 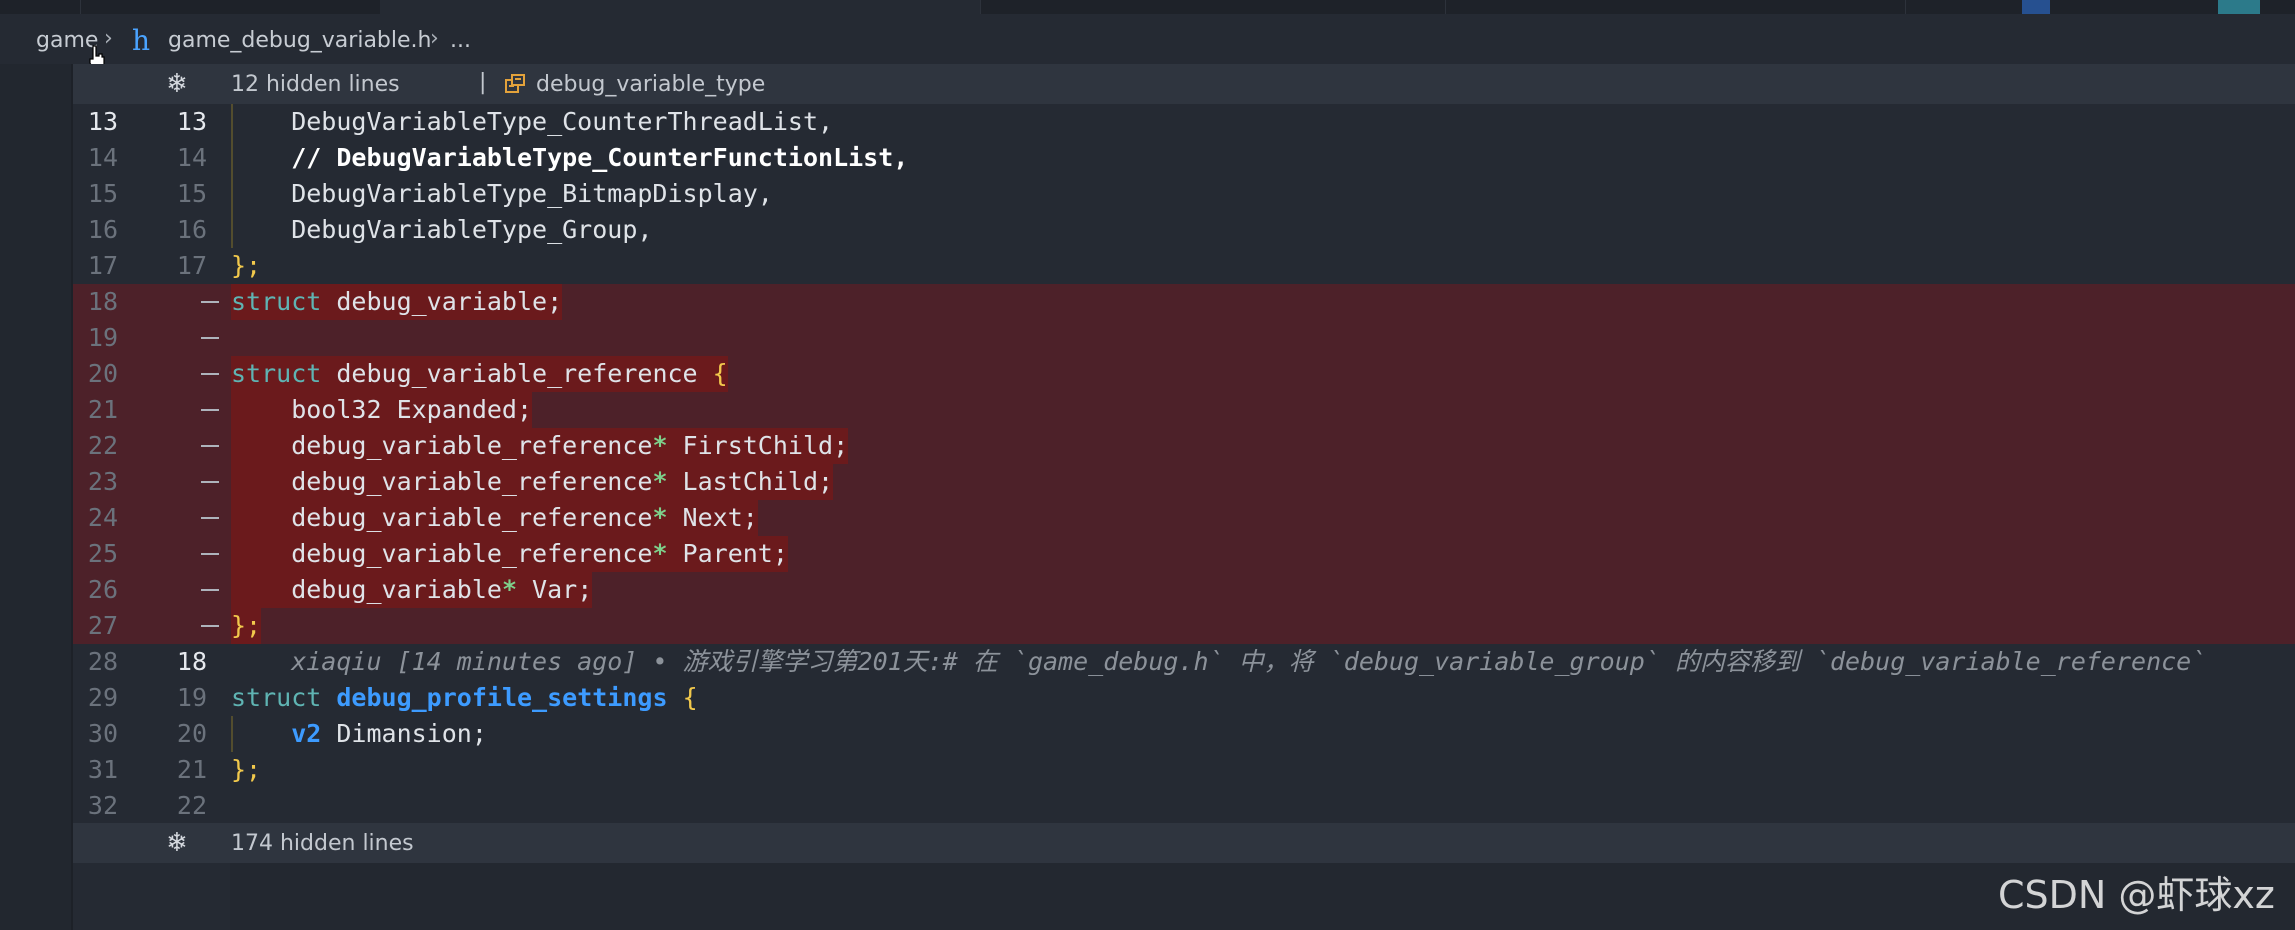 I want to click on hidden-lines-label: 12 hidden lines, so click(x=315, y=84).